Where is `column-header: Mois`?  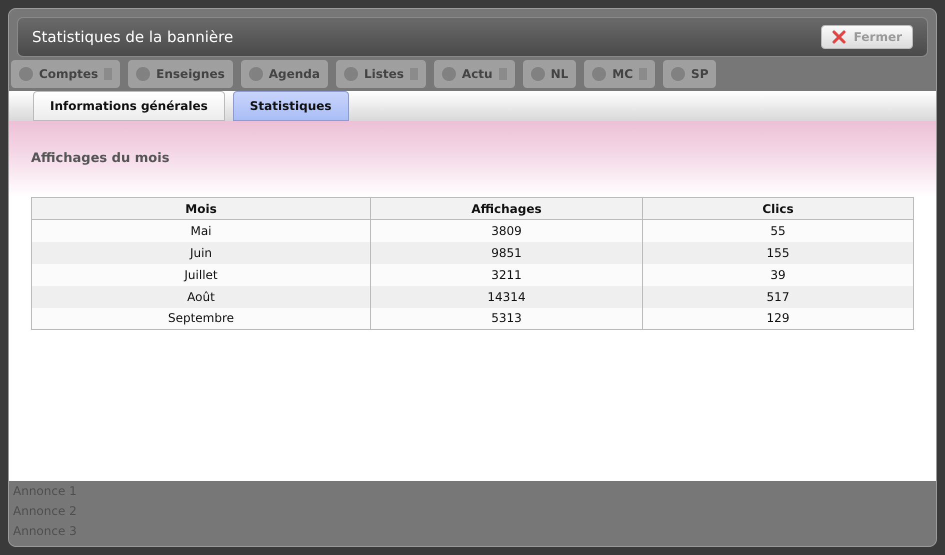 column-header: Mois is located at coordinates (201, 209).